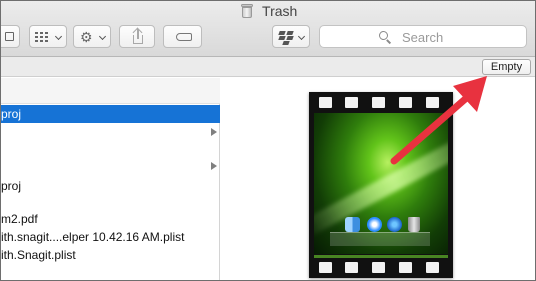  What do you see at coordinates (374, 224) in the screenshot?
I see `safari-icon` at bounding box center [374, 224].